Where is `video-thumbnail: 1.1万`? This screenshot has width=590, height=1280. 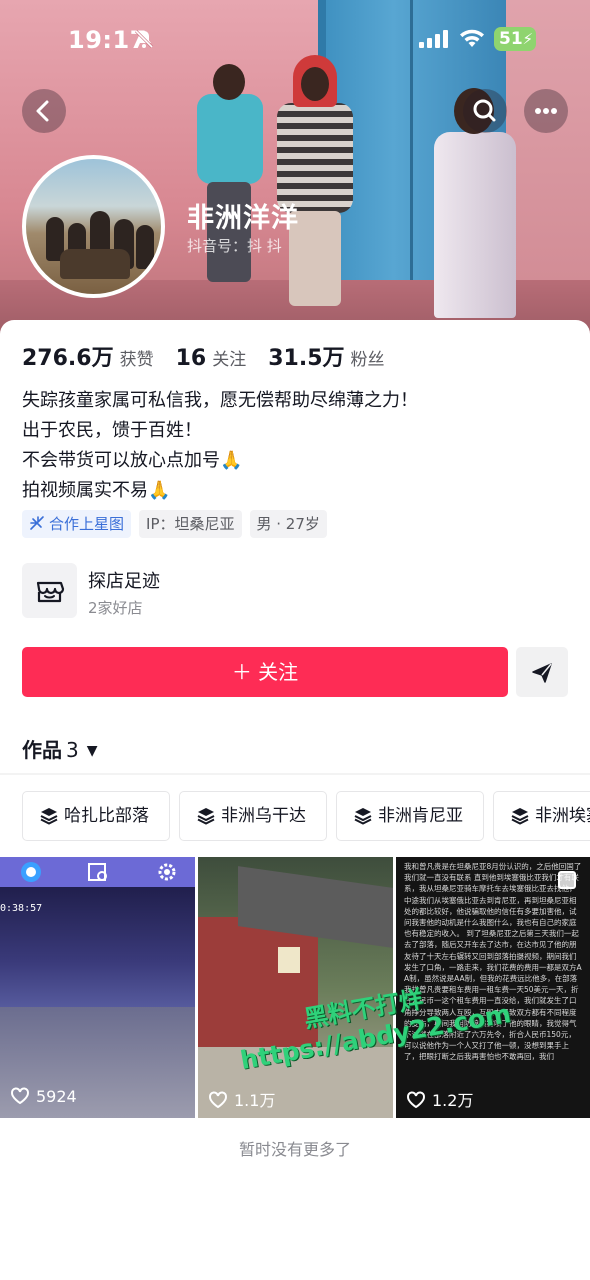 video-thumbnail: 1.1万 is located at coordinates (295, 987).